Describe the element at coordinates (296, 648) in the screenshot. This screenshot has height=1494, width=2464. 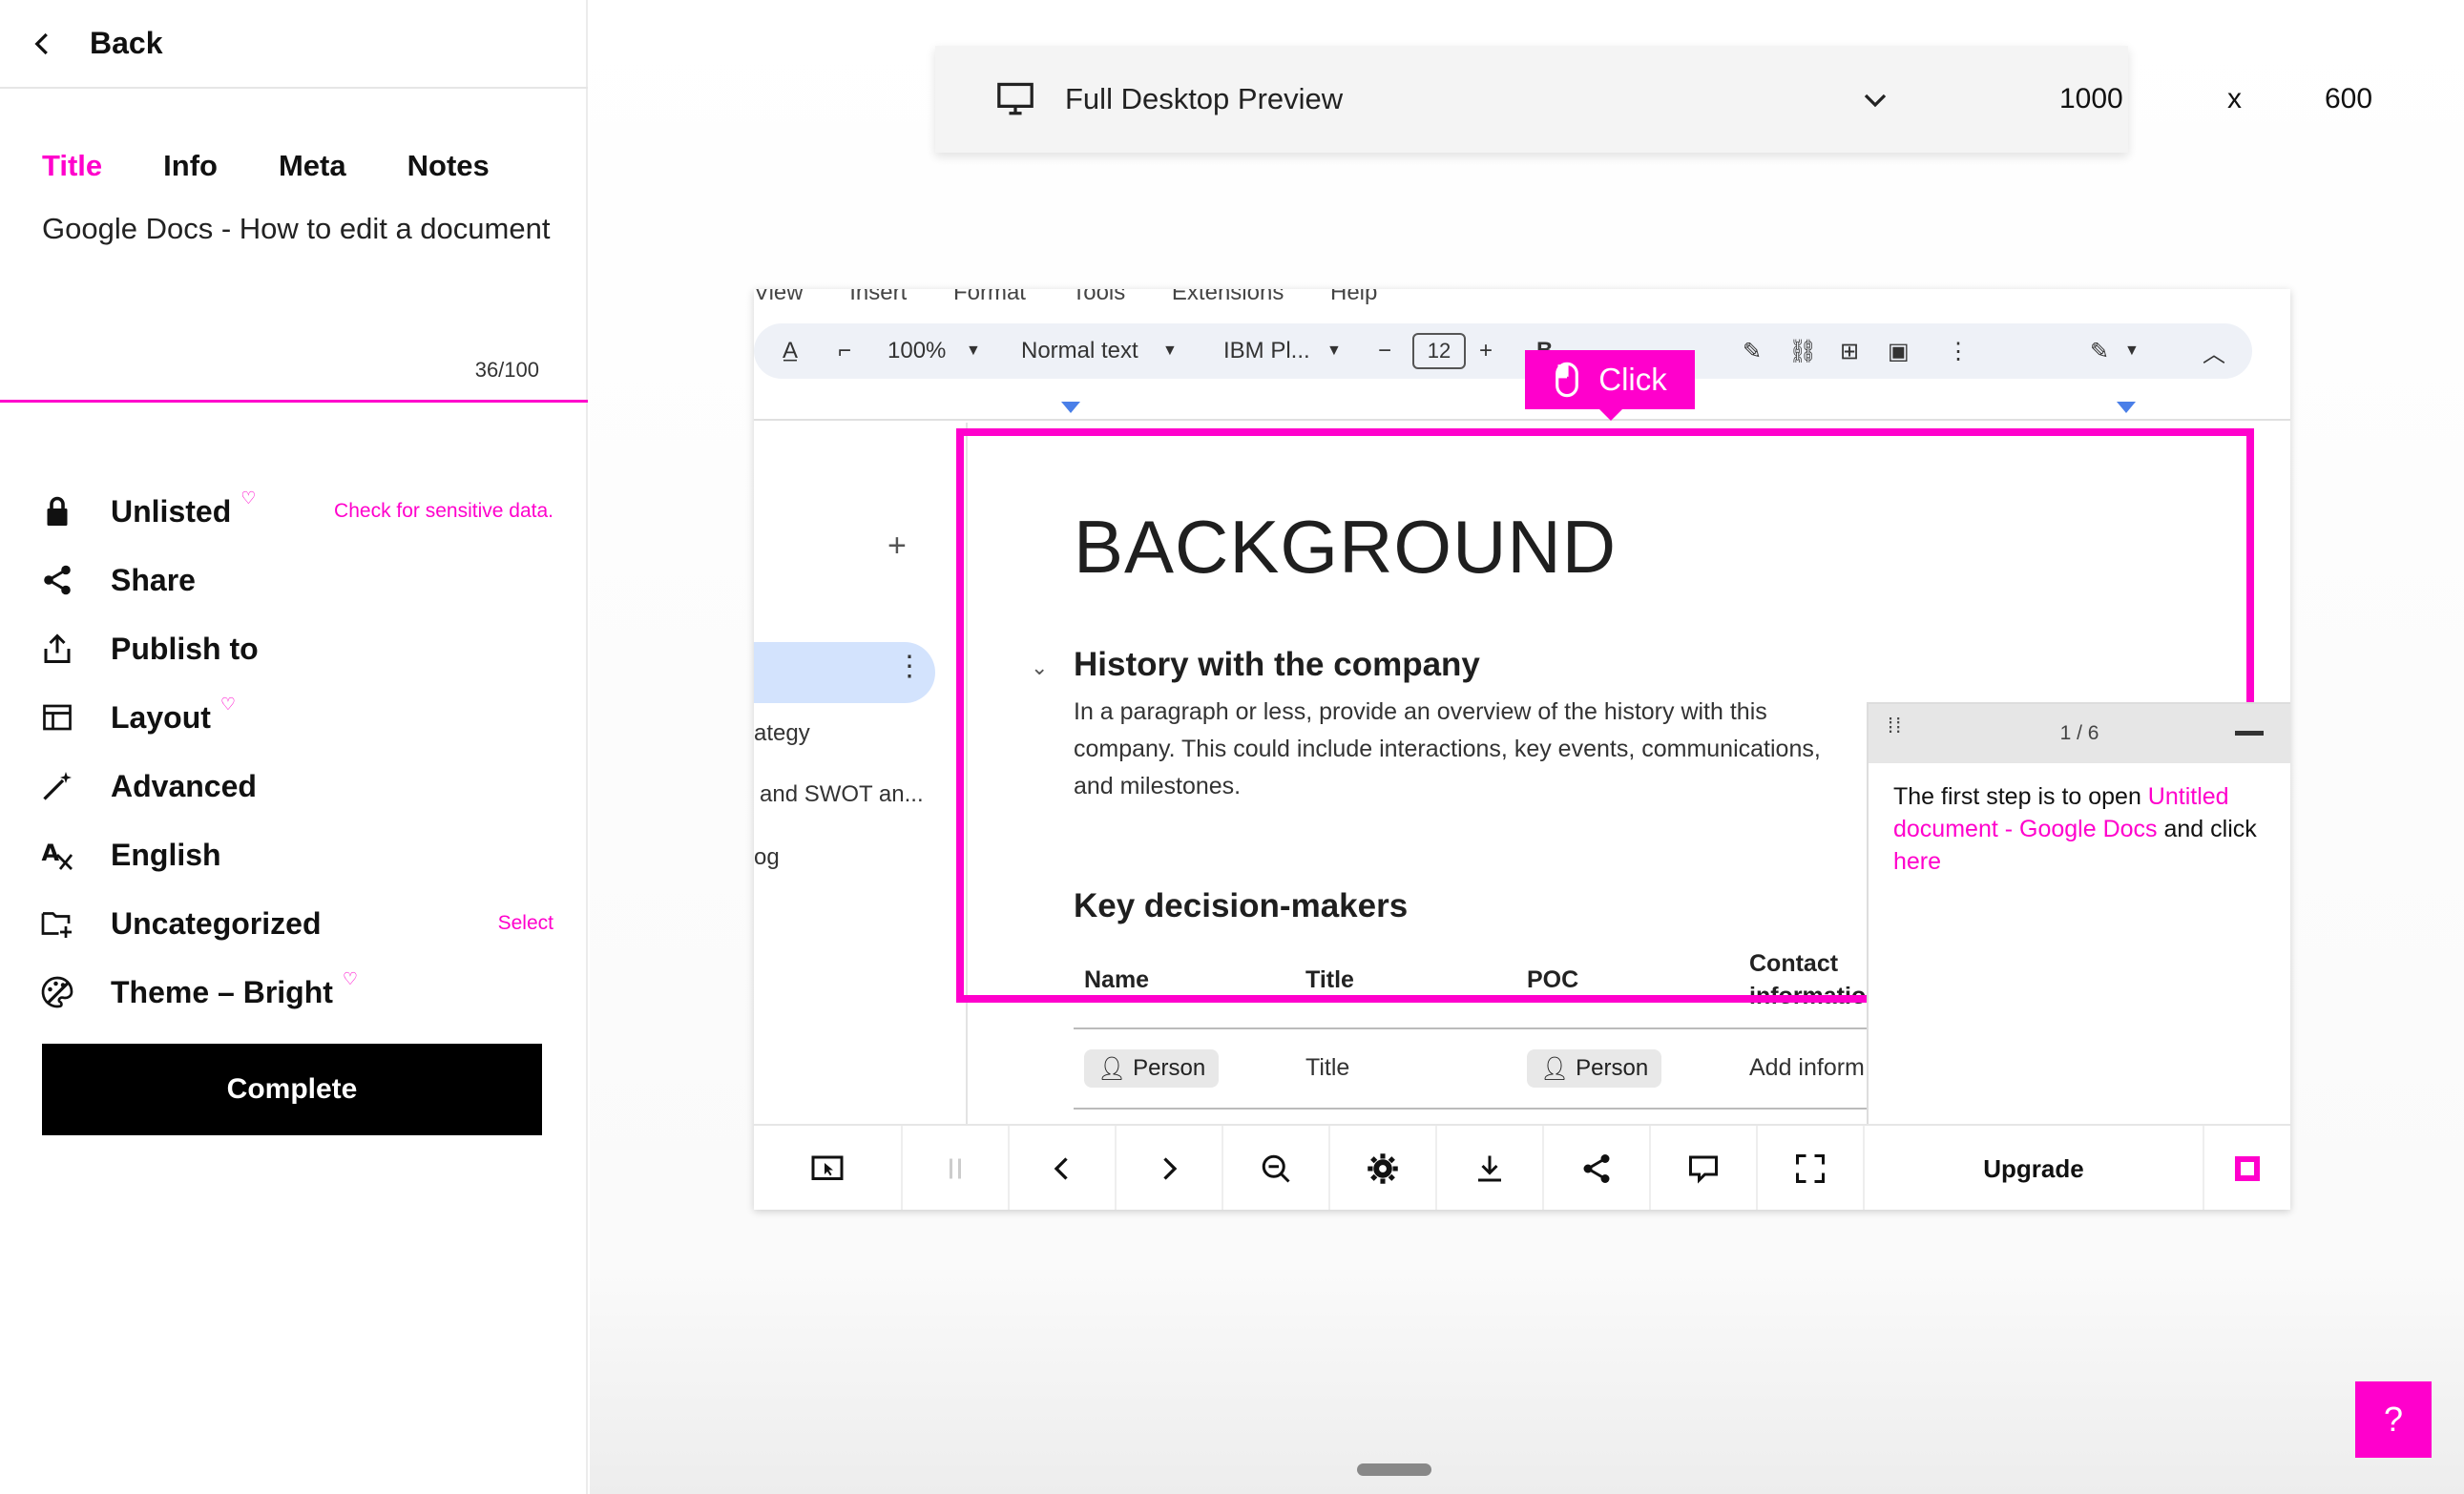
I see `menu-item-publish: Publish to` at that location.